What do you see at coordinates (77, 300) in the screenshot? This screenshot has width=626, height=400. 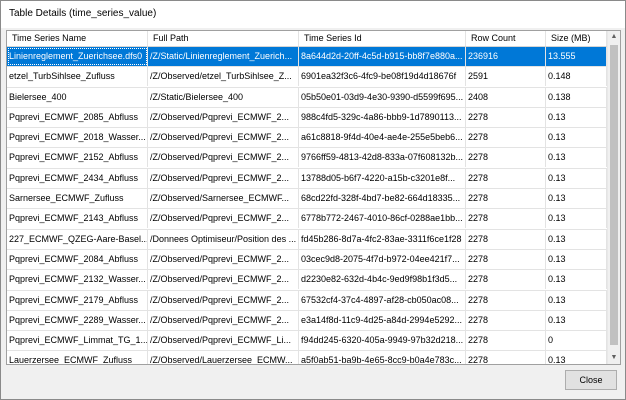 I see `cell-time-series-name: Pqprevi_ECMWF_2179_Abfluss` at bounding box center [77, 300].